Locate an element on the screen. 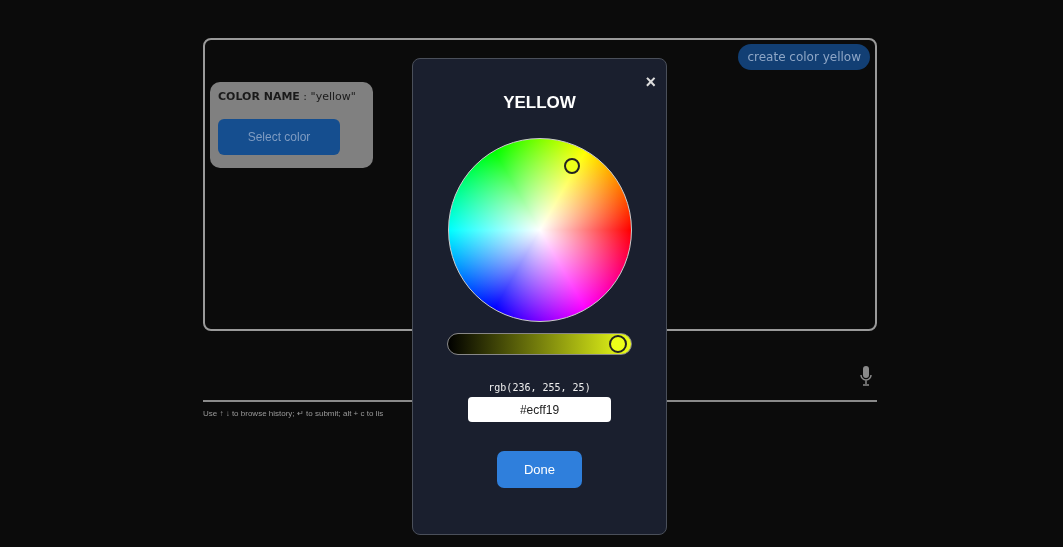  rgb-value: rgb(236, 255, 25) is located at coordinates (539, 387).